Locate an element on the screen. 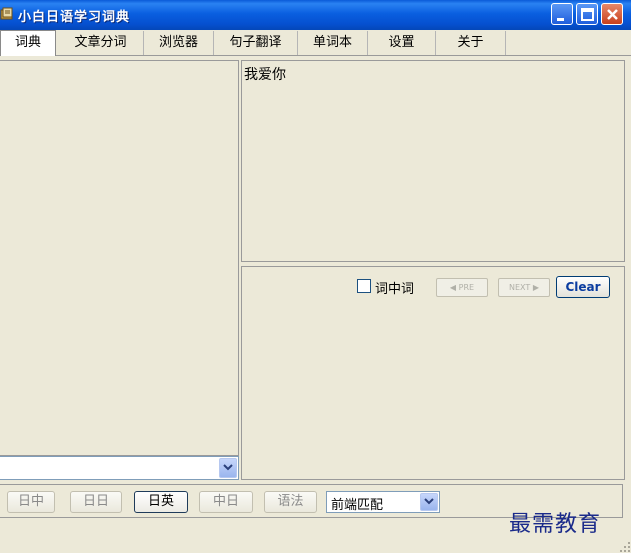 The image size is (631, 553). clear-button: Clear is located at coordinates (583, 287).